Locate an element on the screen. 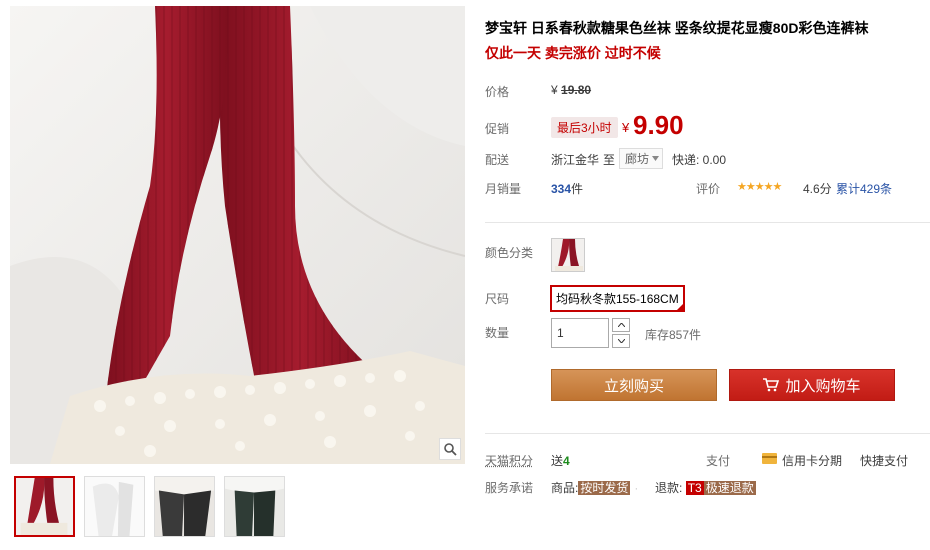  points-give: 送 is located at coordinates (557, 461).